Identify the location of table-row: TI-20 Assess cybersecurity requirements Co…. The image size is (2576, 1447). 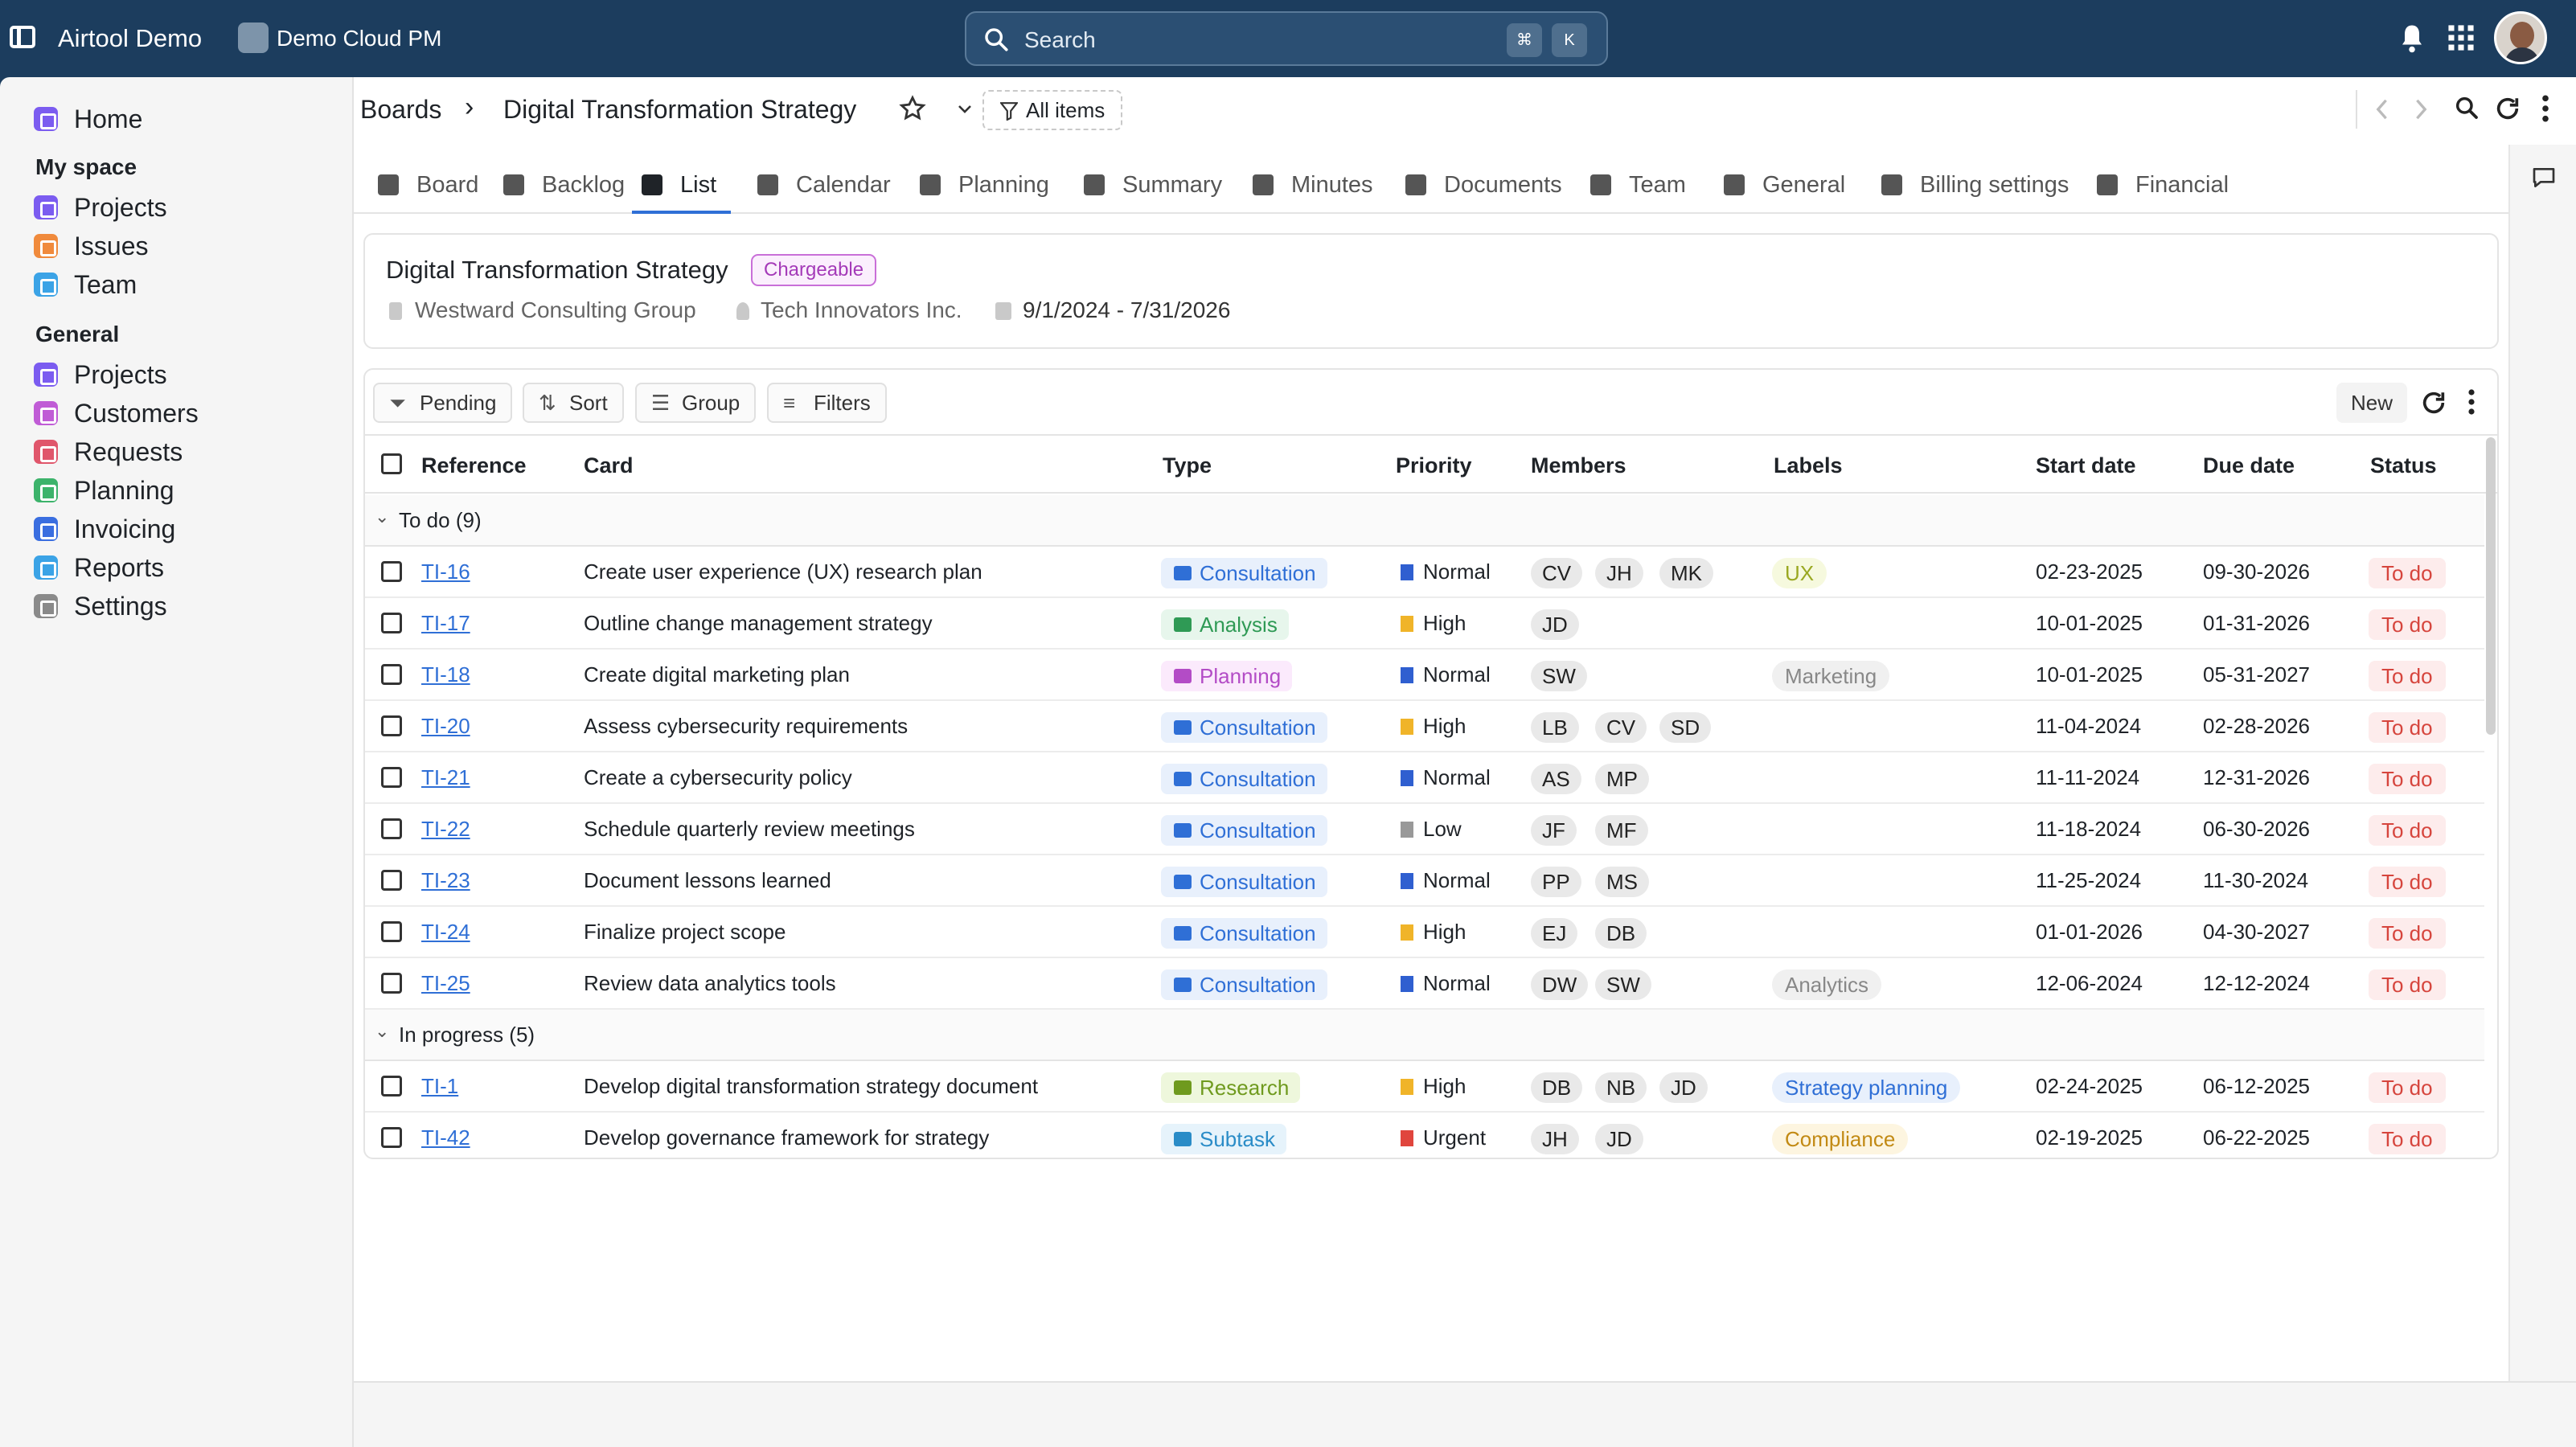
(1425, 726).